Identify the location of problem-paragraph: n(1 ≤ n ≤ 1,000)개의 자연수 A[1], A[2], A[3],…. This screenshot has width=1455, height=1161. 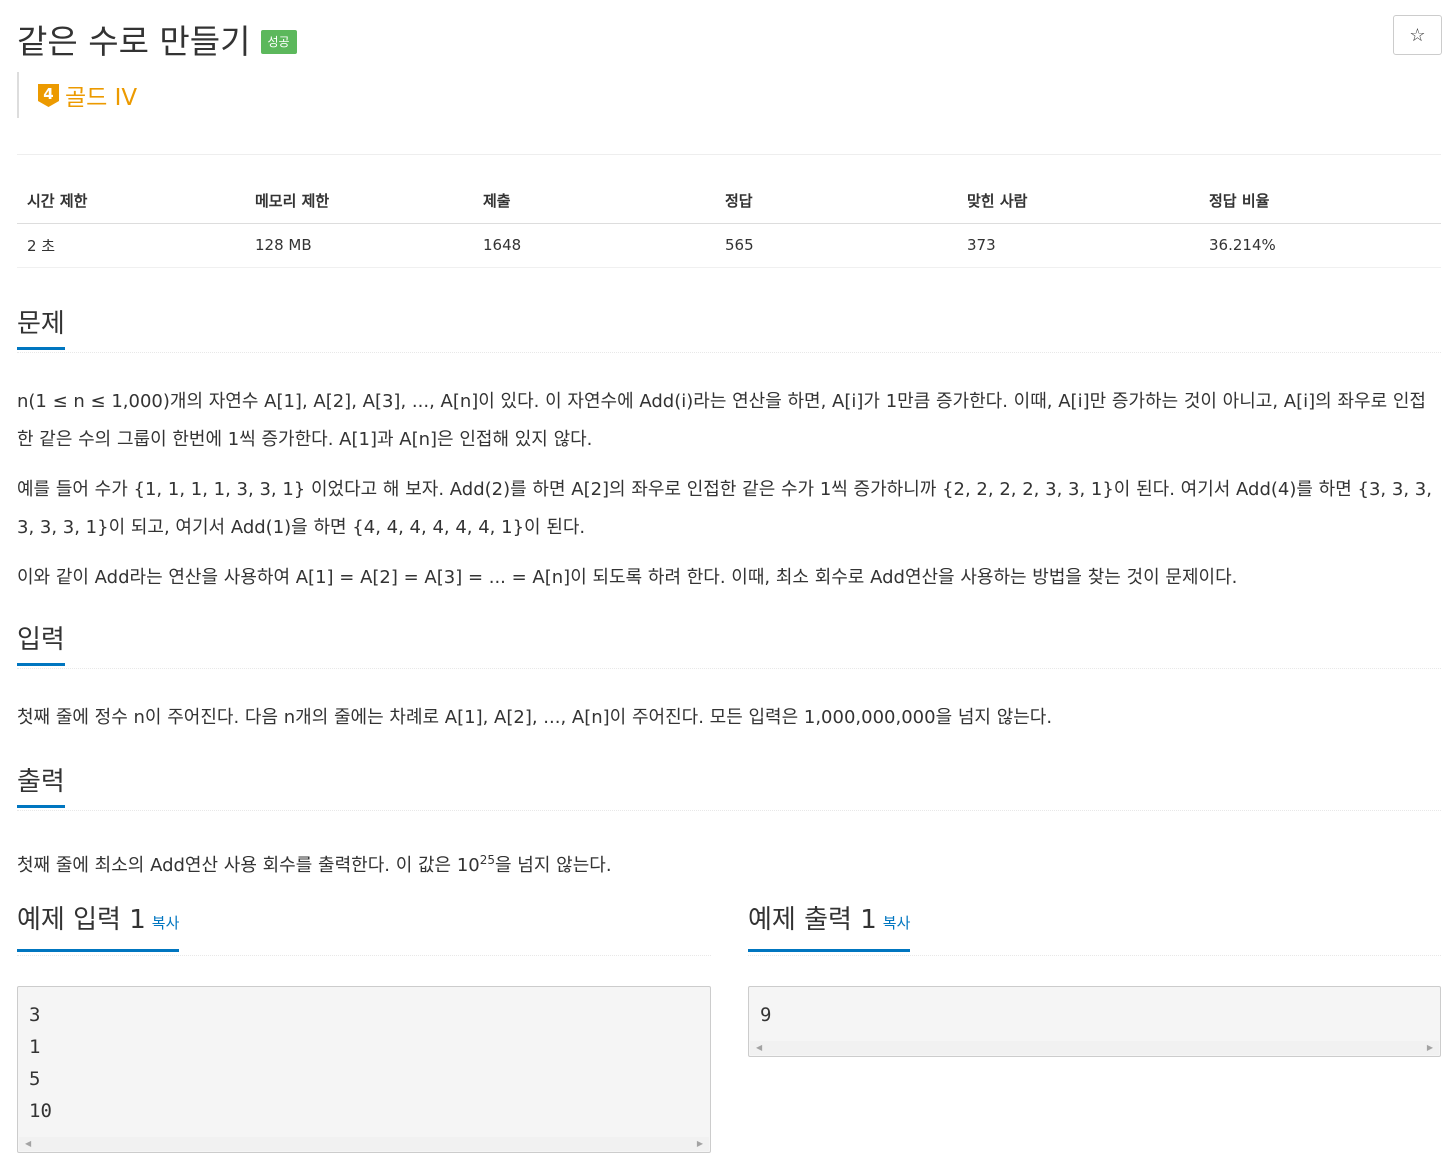
(721, 420).